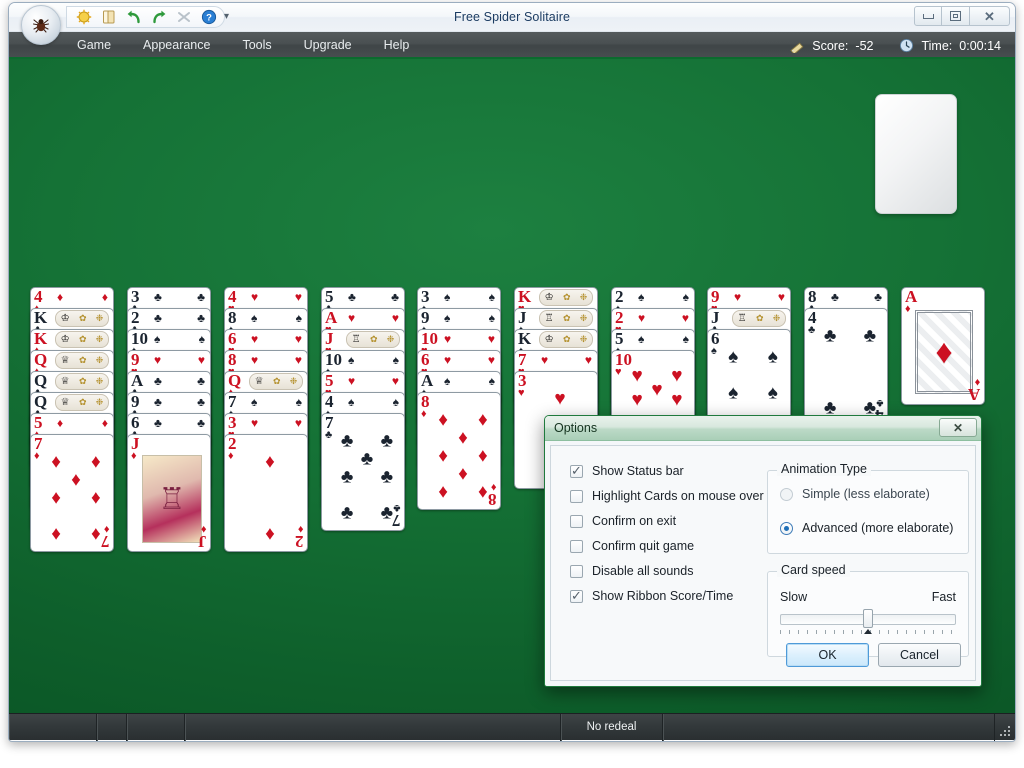 Image resolution: width=1024 pixels, height=768 pixels. I want to click on card-rank-corner: 7 ♣, so click(329, 427).